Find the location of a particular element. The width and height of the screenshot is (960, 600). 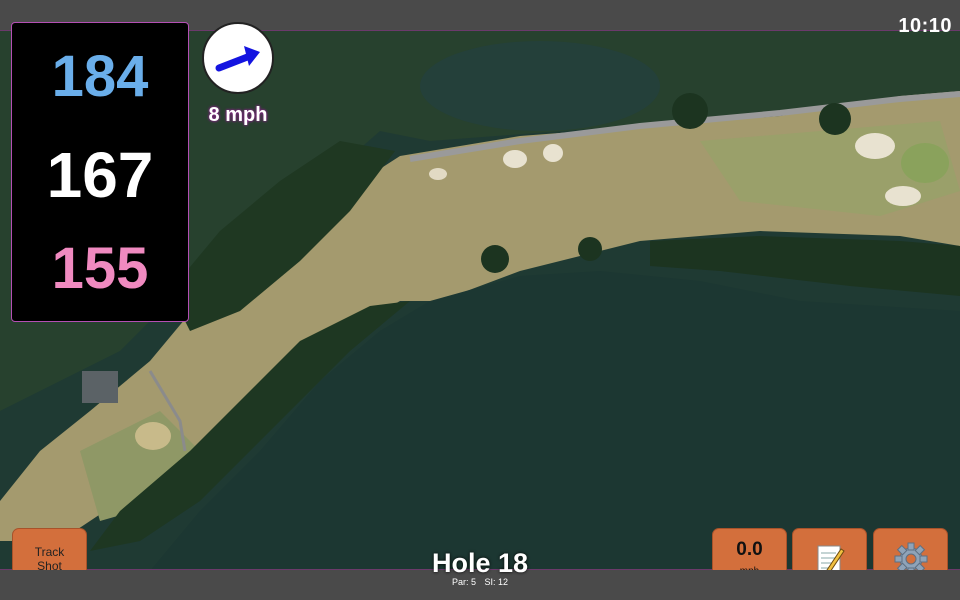

hole-info: Par: 5 SI: 12 is located at coordinates (480, 582).